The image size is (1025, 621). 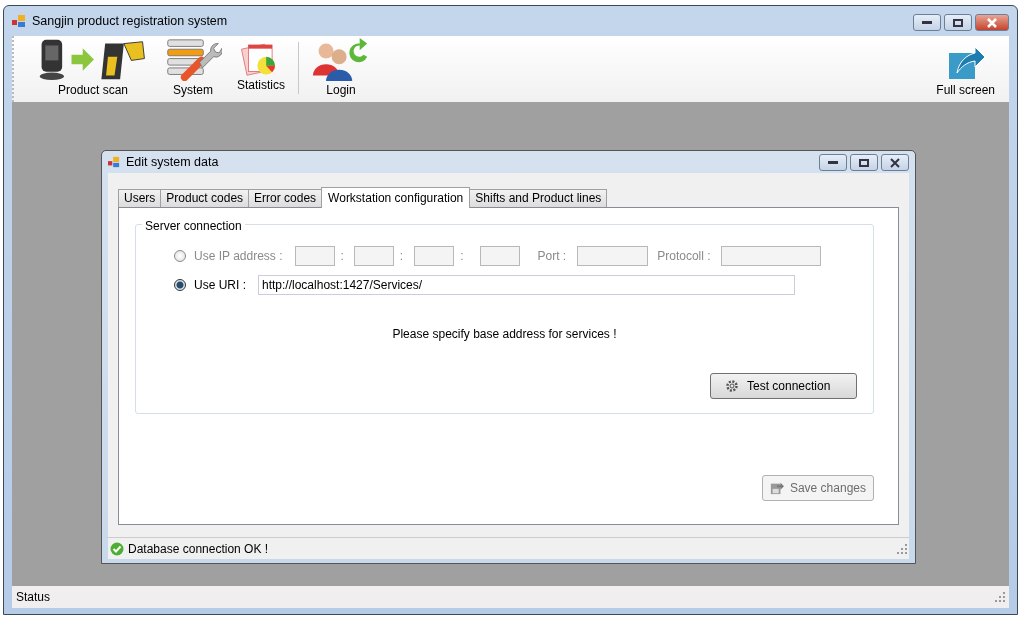 I want to click on test-connection-button: Test connection, so click(x=783, y=386).